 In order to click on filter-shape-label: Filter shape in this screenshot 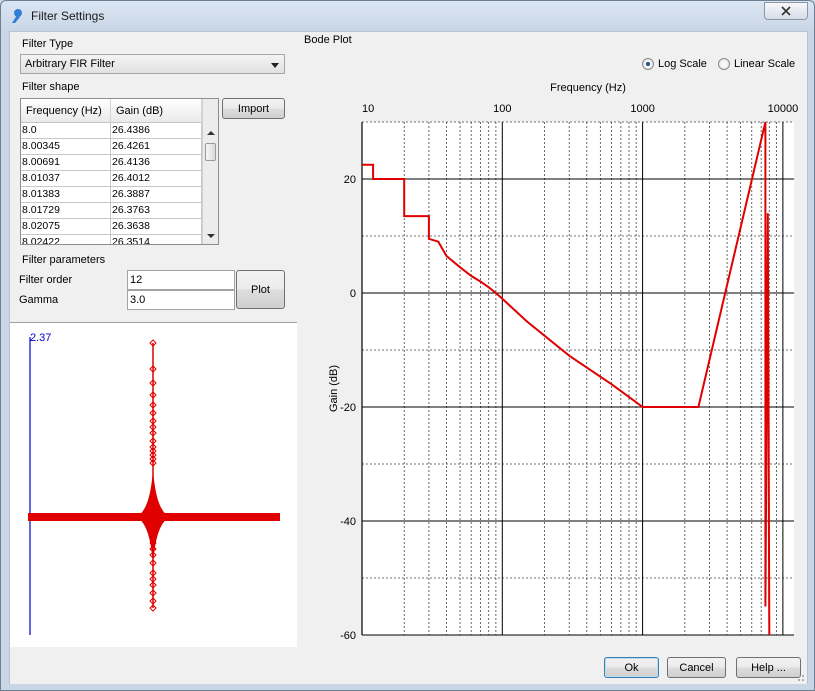, I will do `click(51, 87)`.